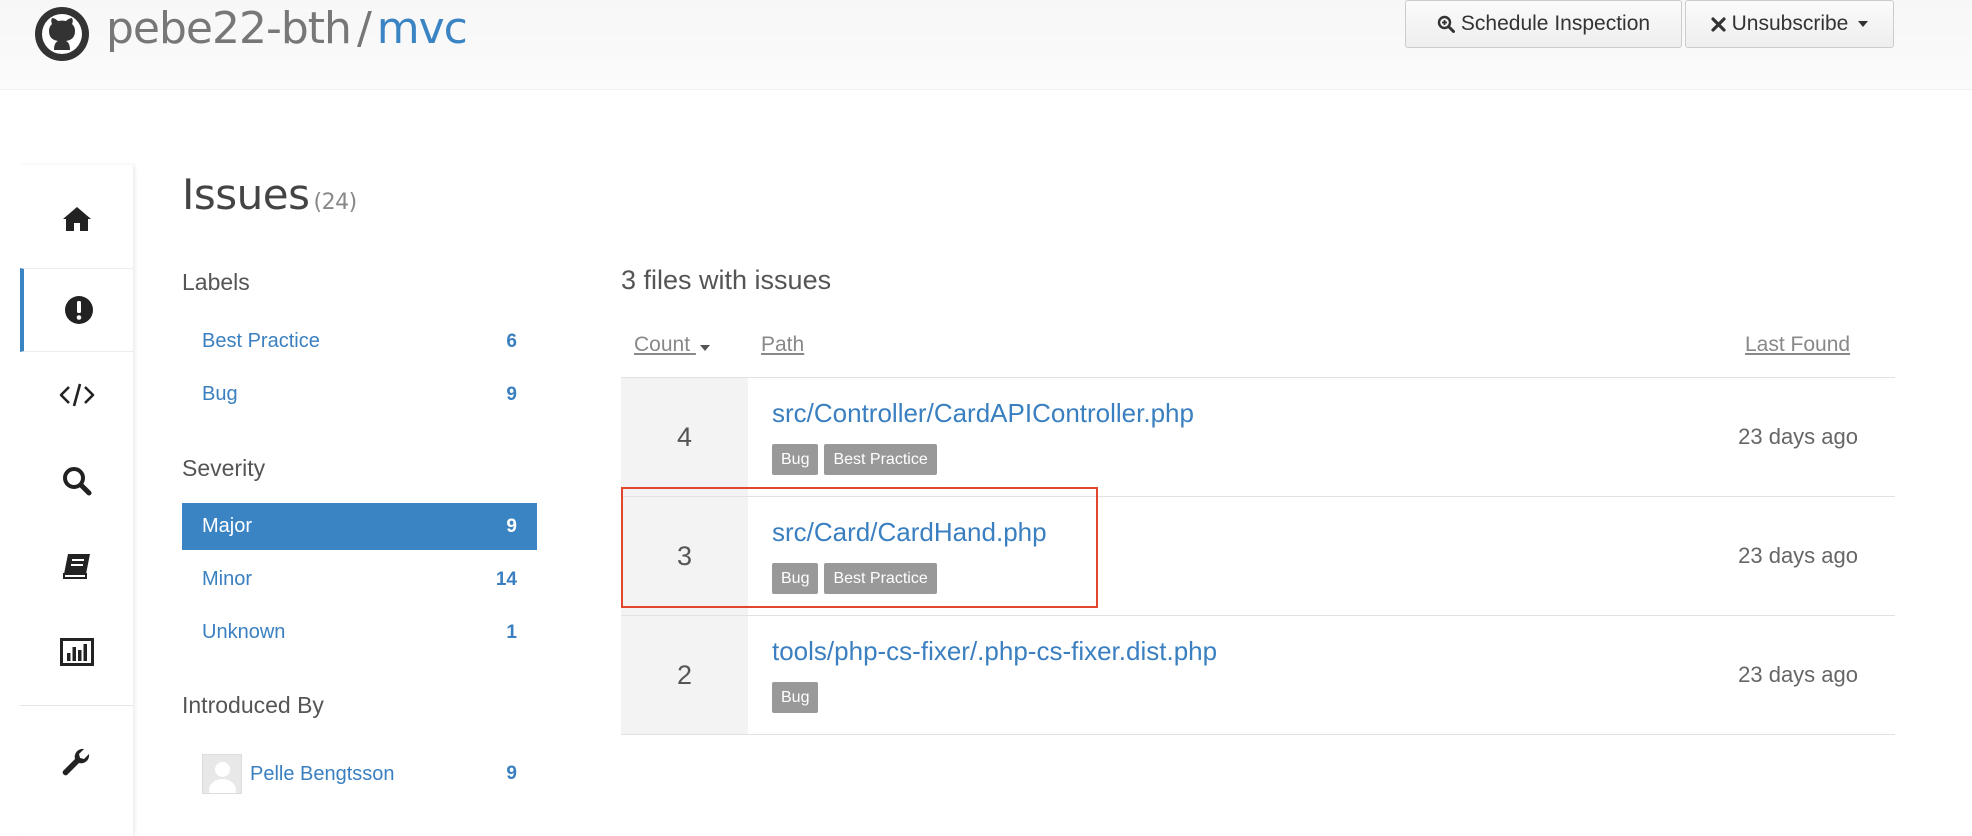 This screenshot has width=1972, height=836. What do you see at coordinates (511, 341) in the screenshot?
I see `filter-count: 6` at bounding box center [511, 341].